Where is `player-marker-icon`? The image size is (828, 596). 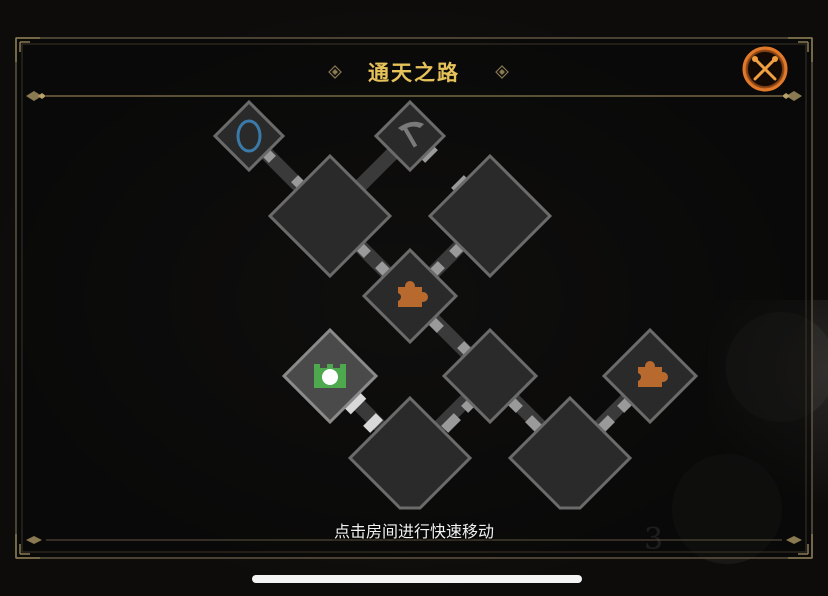 player-marker-icon is located at coordinates (330, 377).